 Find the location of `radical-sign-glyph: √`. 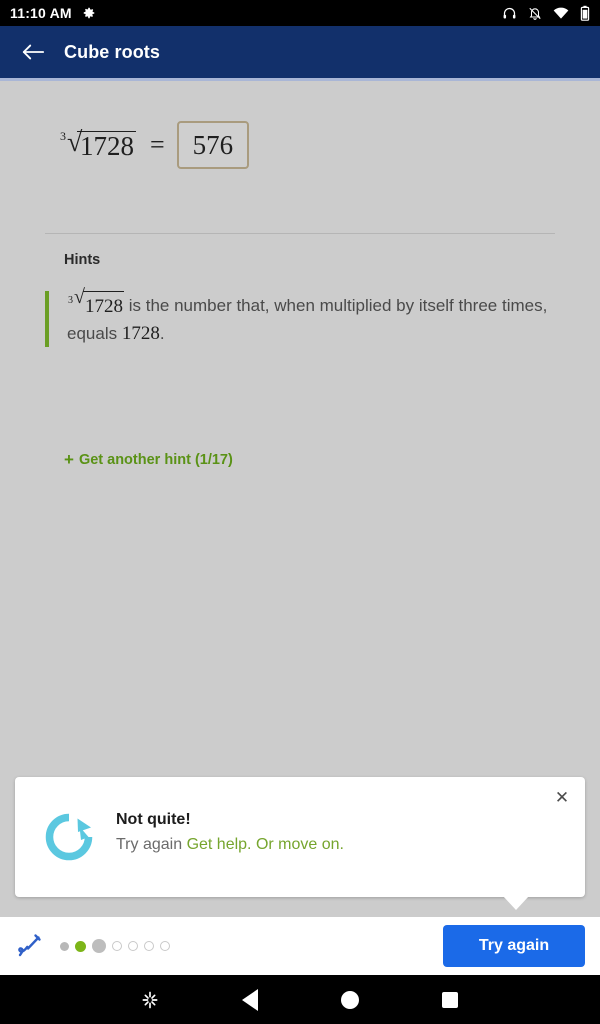

radical-sign-glyph: √ is located at coordinates (75, 142).